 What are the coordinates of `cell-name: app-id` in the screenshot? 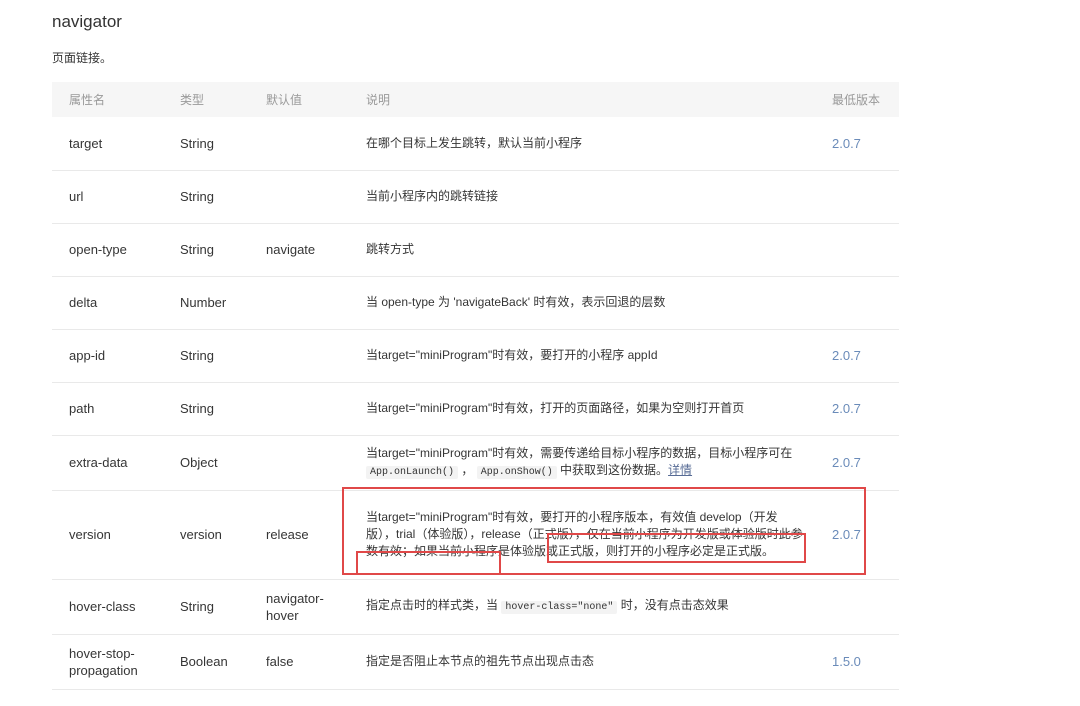 It's located at (107, 356).